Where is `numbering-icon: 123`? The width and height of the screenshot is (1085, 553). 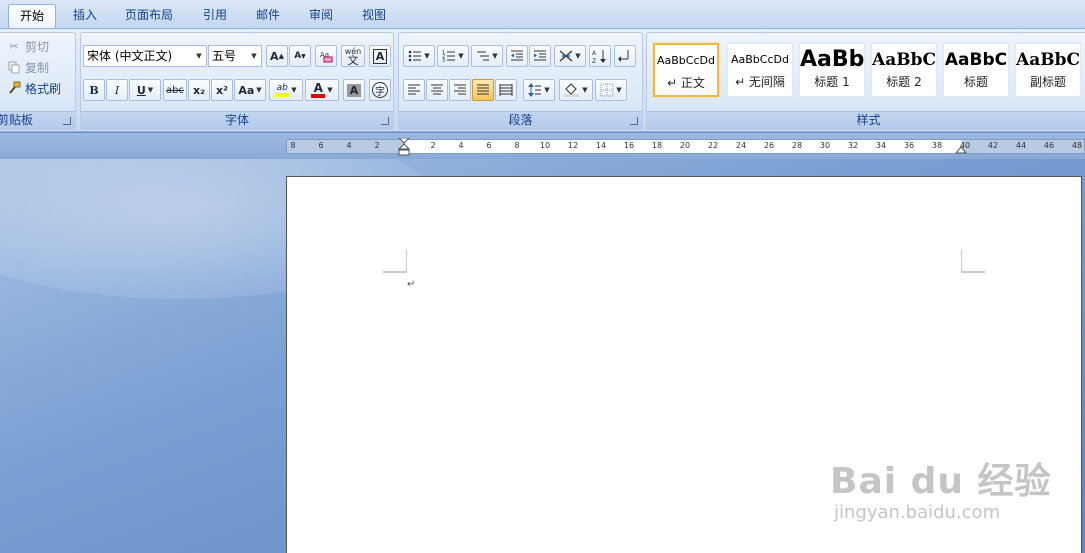
numbering-icon: 123 is located at coordinates (449, 56).